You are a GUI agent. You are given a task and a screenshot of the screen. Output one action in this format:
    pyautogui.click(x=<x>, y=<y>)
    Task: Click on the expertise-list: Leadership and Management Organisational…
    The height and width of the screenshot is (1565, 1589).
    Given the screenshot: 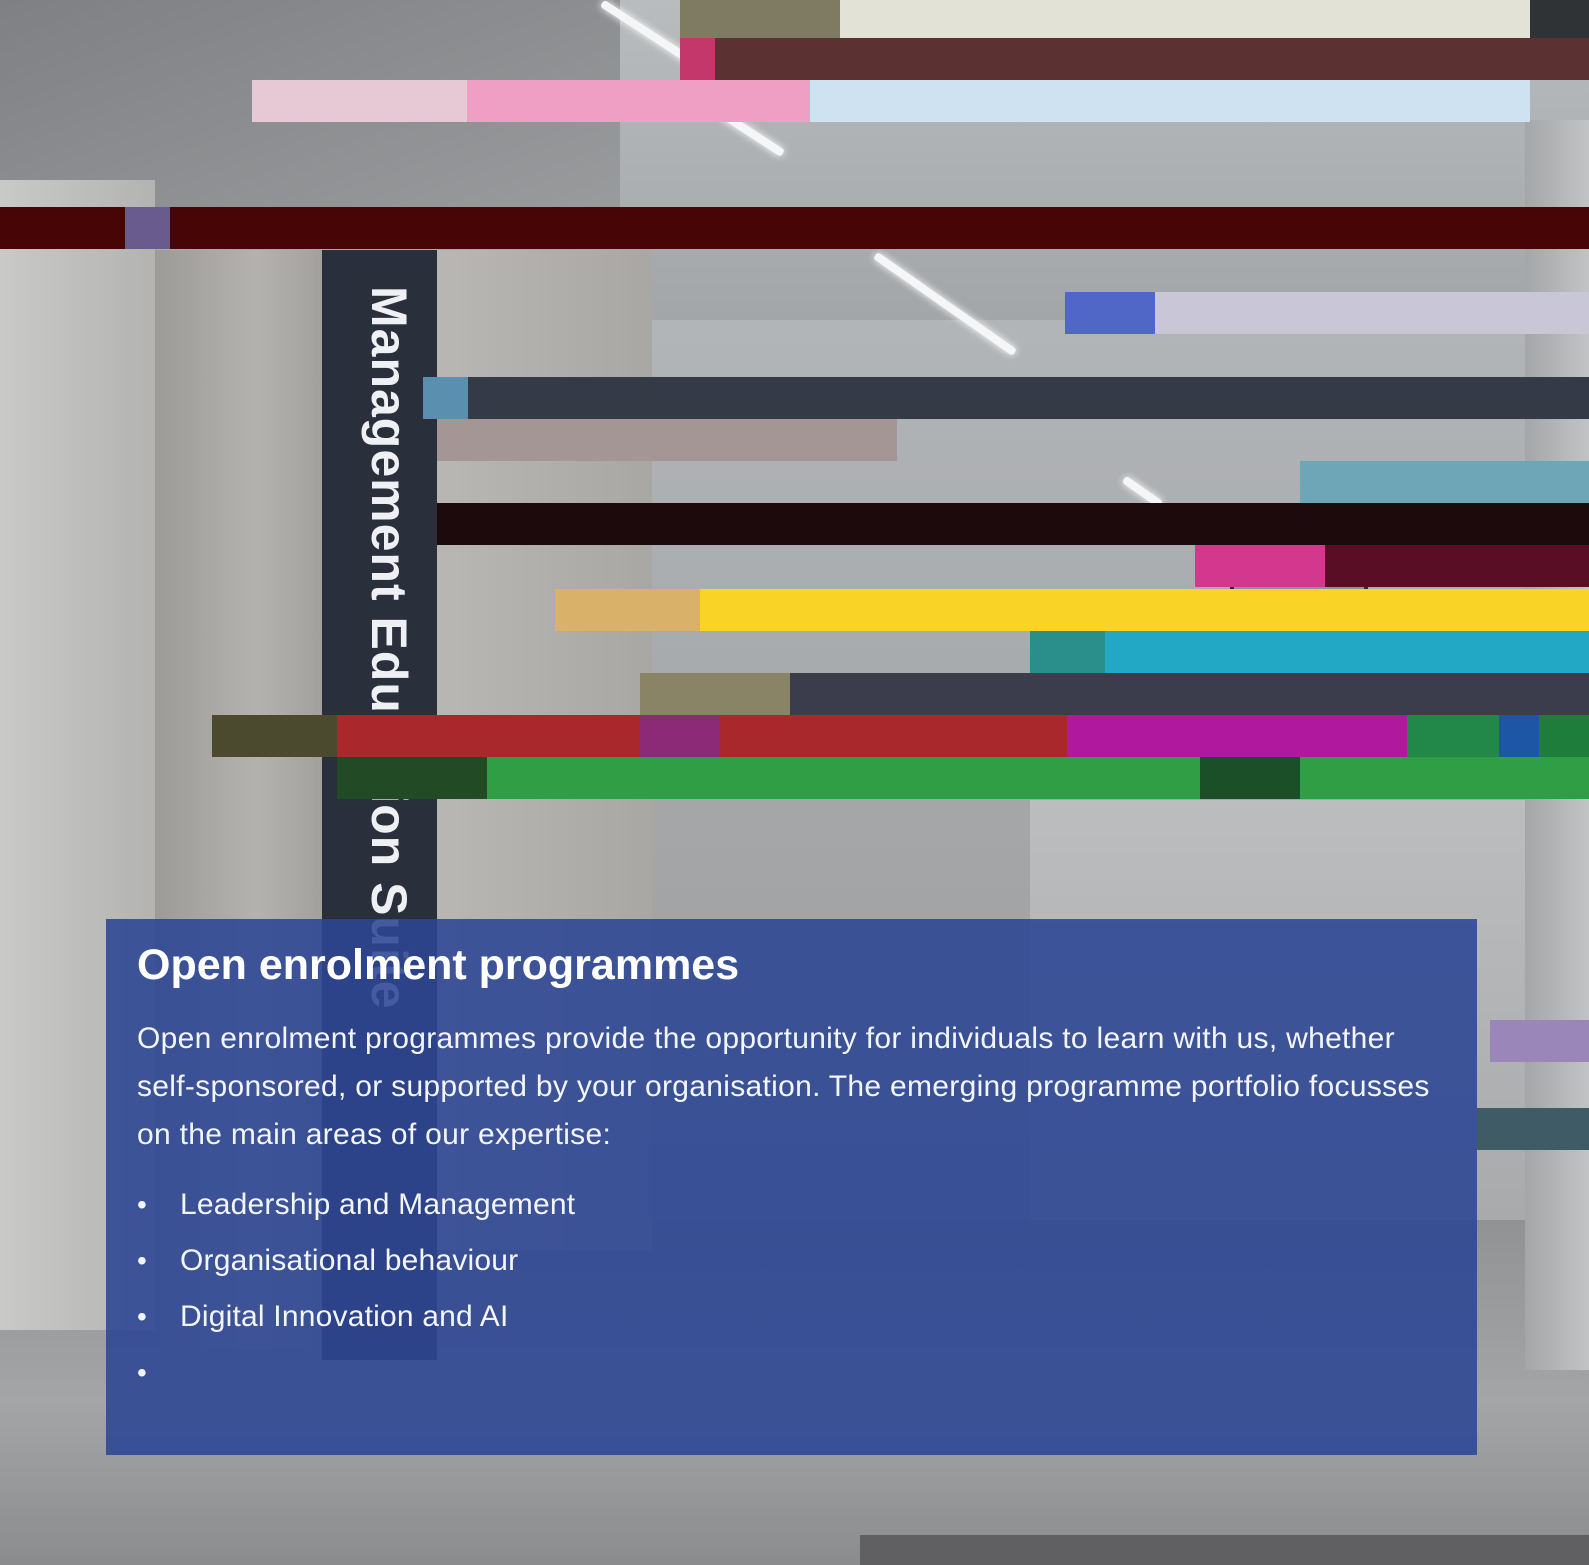 What is the action you would take?
    pyautogui.click(x=791, y=1289)
    